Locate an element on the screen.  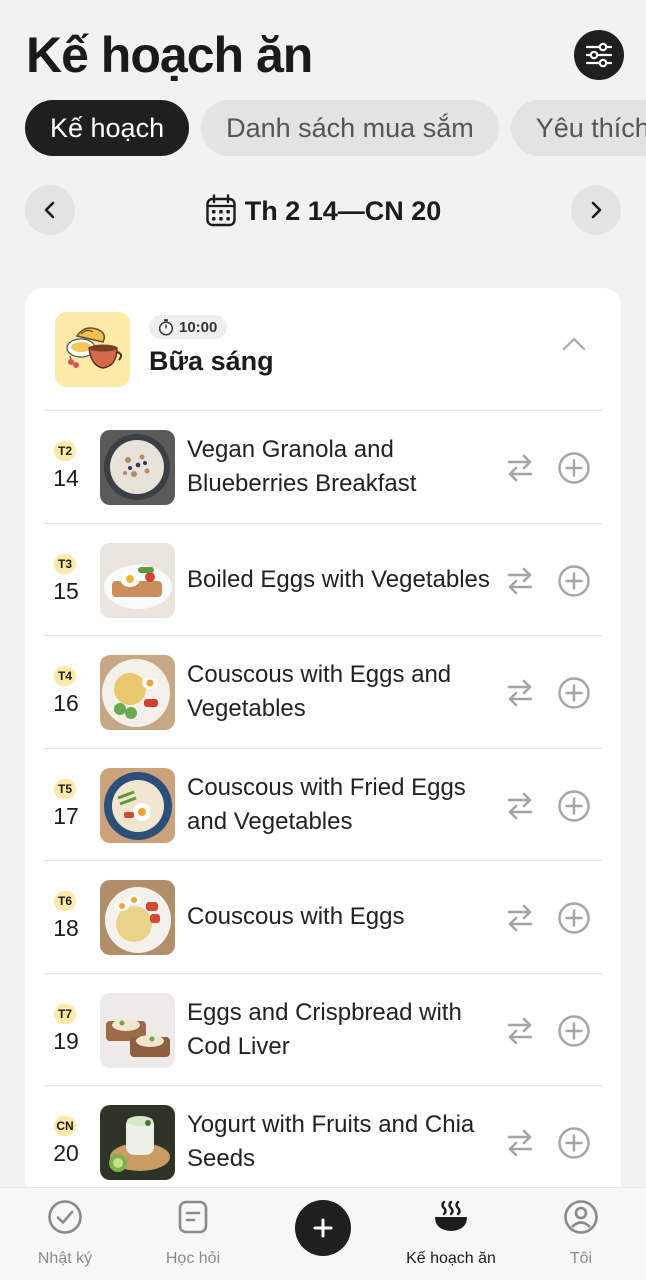
dish-name: Couscous with Fried Eggs and Vegetables is located at coordinates (342, 805).